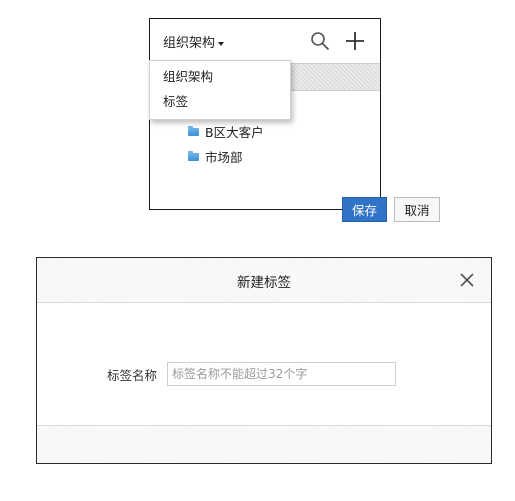 The image size is (515, 501). I want to click on dialog-header: 新建标签, so click(264, 280).